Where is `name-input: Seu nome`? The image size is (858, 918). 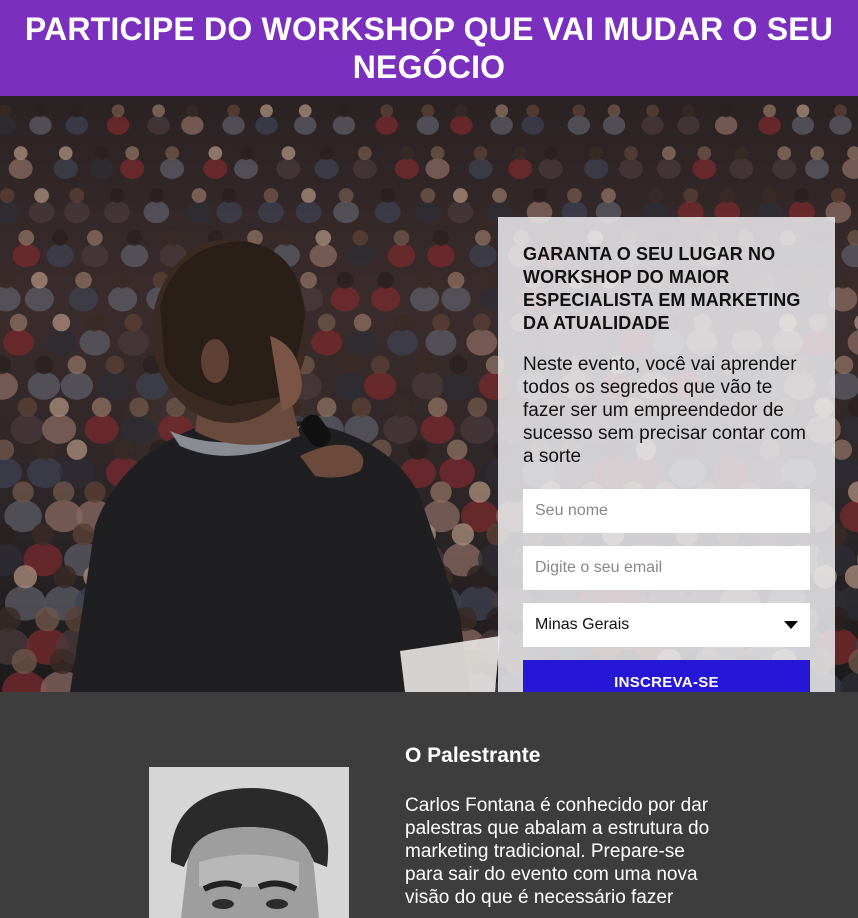
name-input: Seu nome is located at coordinates (666, 511).